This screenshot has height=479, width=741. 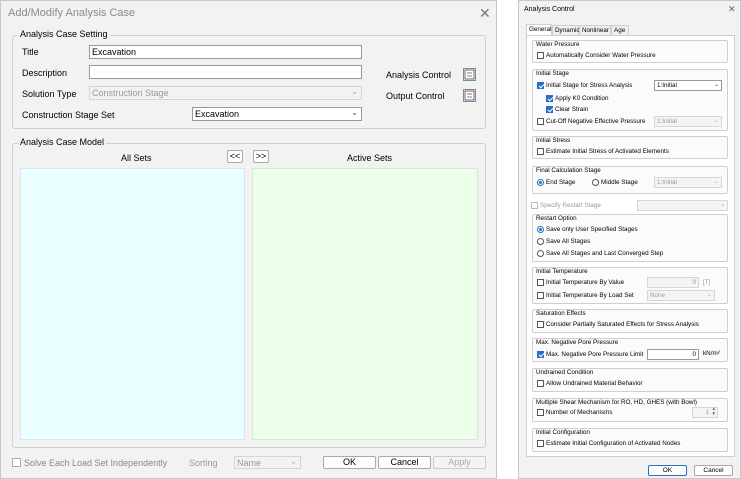 I want to click on initial-stress-label: Initial Stress, so click(x=553, y=140).